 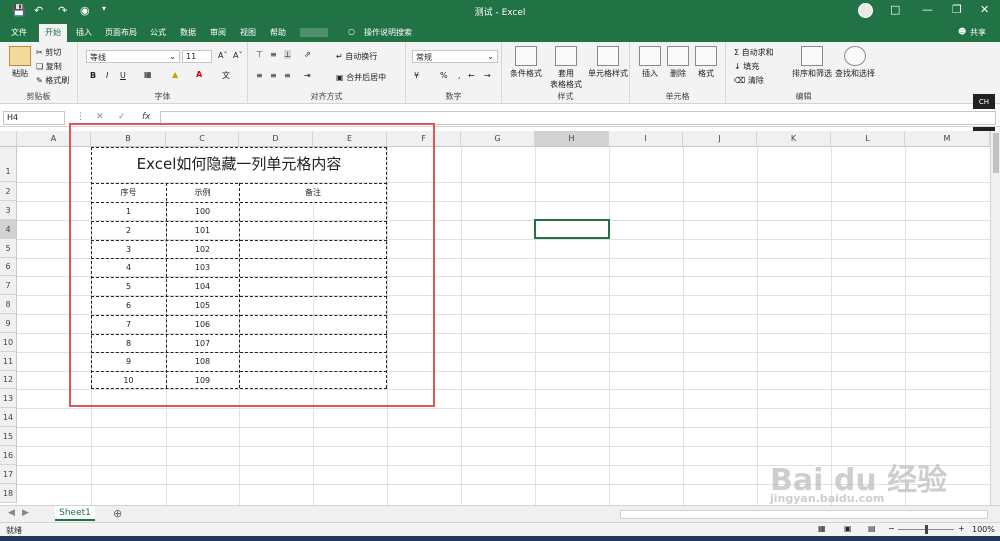 I want to click on font-color-button: A, so click(x=199, y=74).